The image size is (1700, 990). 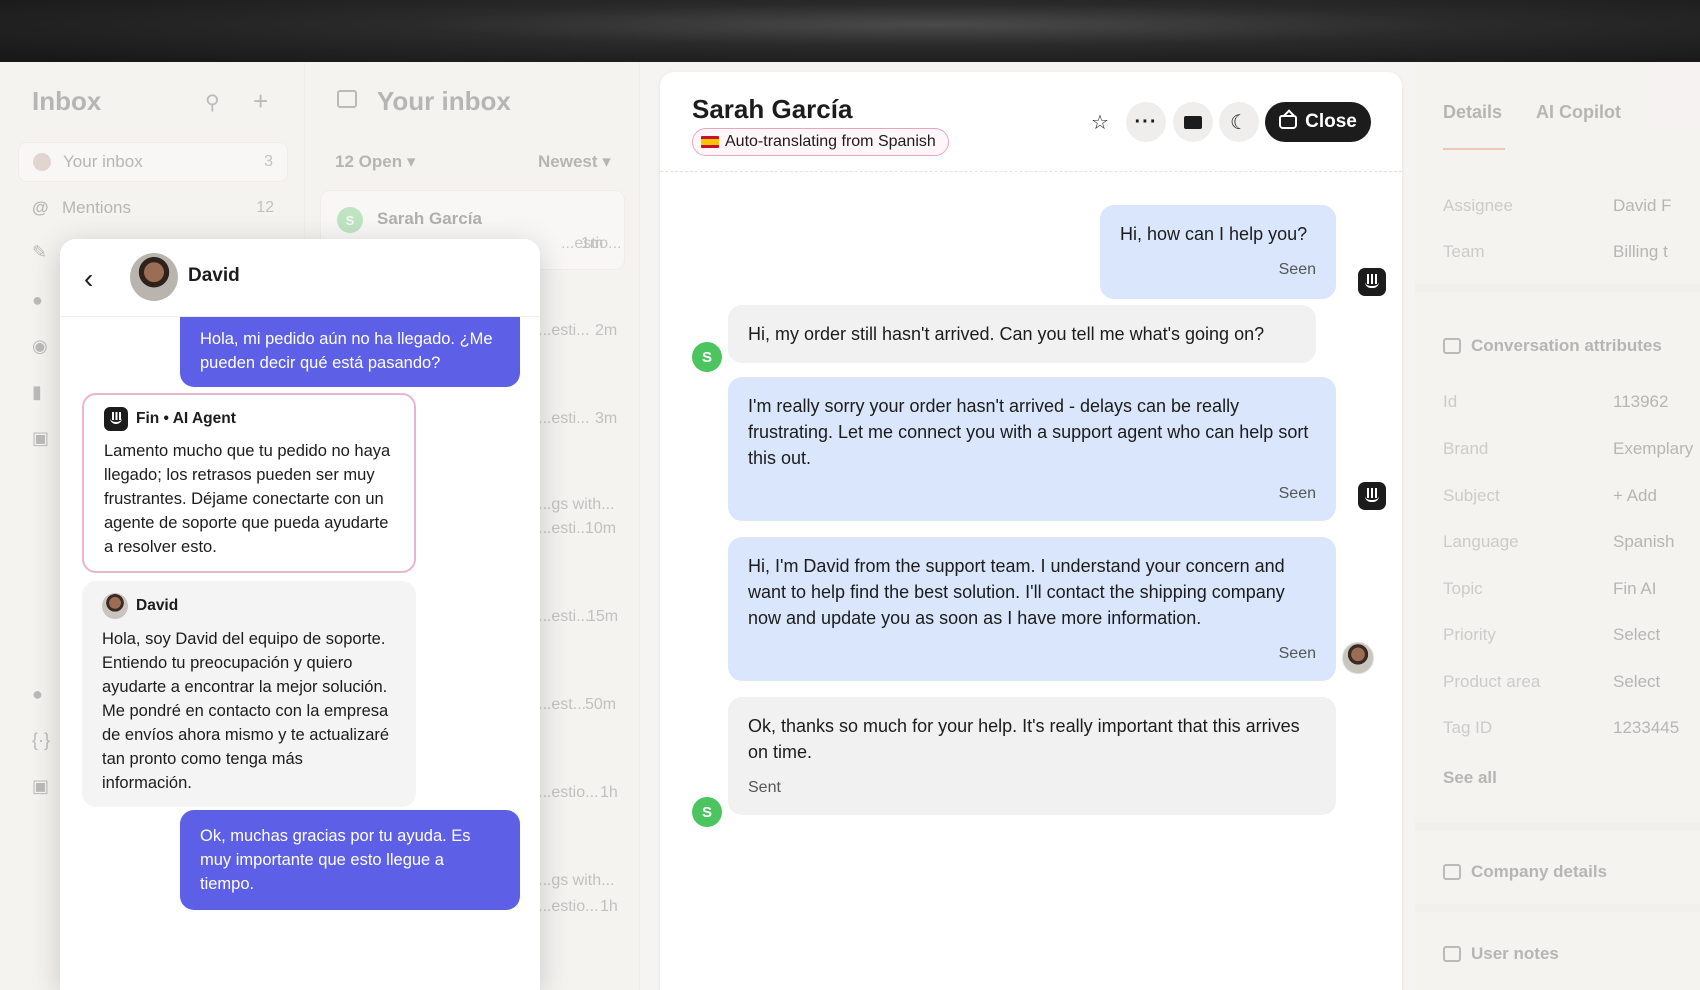 I want to click on translation-badge: Auto-translating from Spanish, so click(x=820, y=142).